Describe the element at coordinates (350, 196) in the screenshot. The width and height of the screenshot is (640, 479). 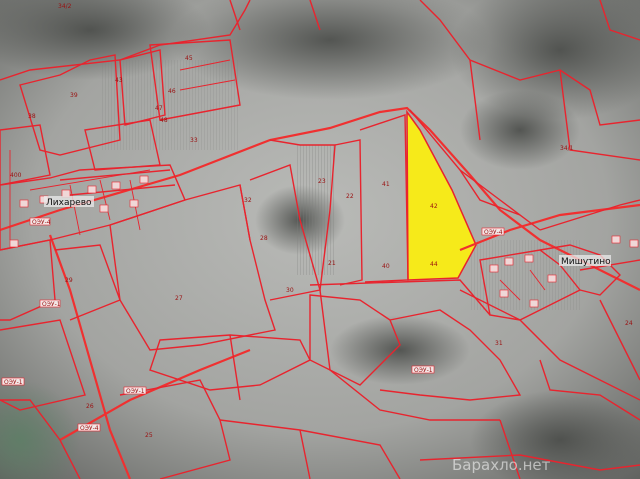
I see `parcel-label: 22` at that location.